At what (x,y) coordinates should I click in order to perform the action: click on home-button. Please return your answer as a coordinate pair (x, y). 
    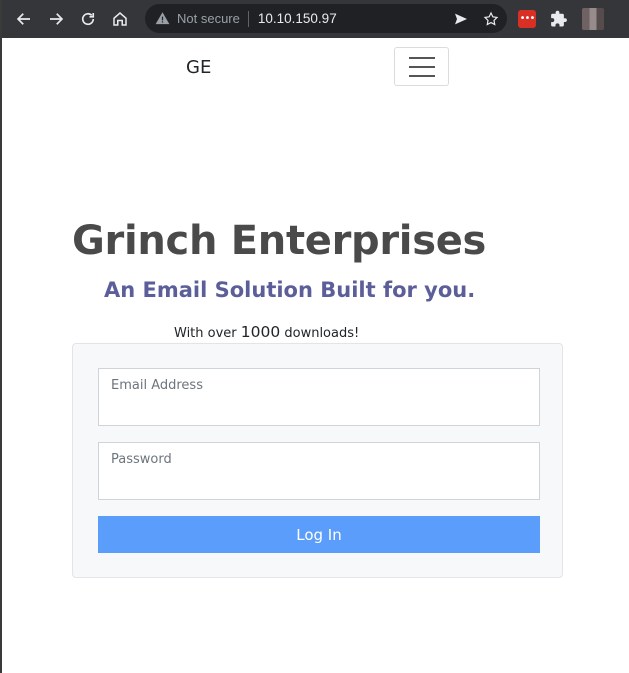
    Looking at the image, I should click on (120, 19).